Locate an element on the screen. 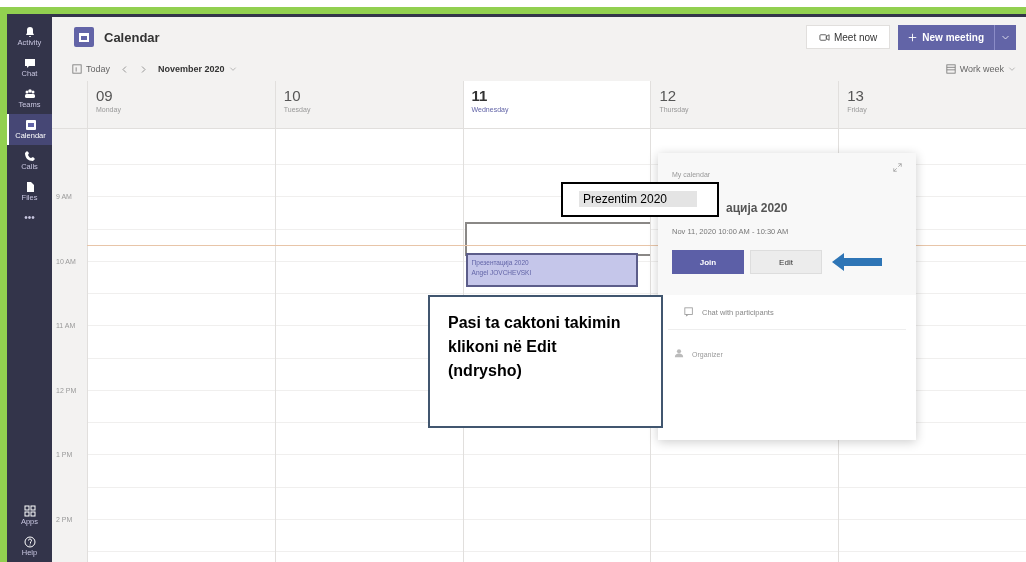 Image resolution: width=1026 pixels, height=562 pixels. person-icon is located at coordinates (679, 353).